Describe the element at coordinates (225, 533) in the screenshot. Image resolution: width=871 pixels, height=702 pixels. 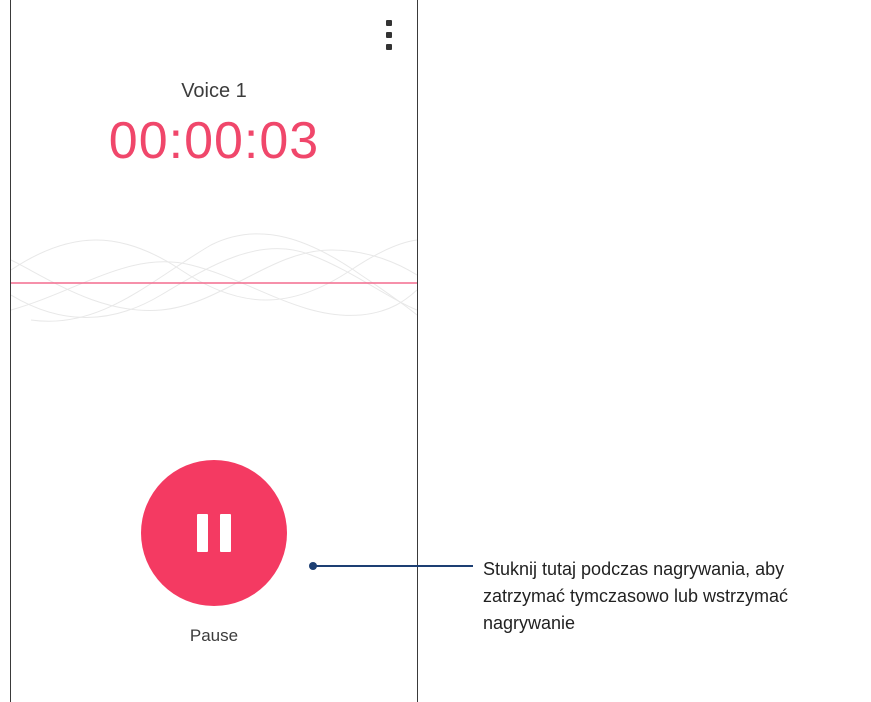
I see `pause-icon-bar` at that location.